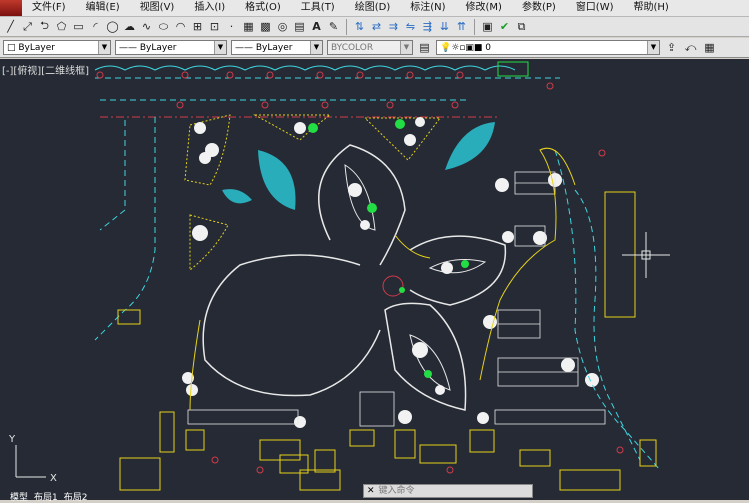 The width and height of the screenshot is (749, 503). What do you see at coordinates (371, 491) in the screenshot?
I see `close-icon: ✕` at bounding box center [371, 491].